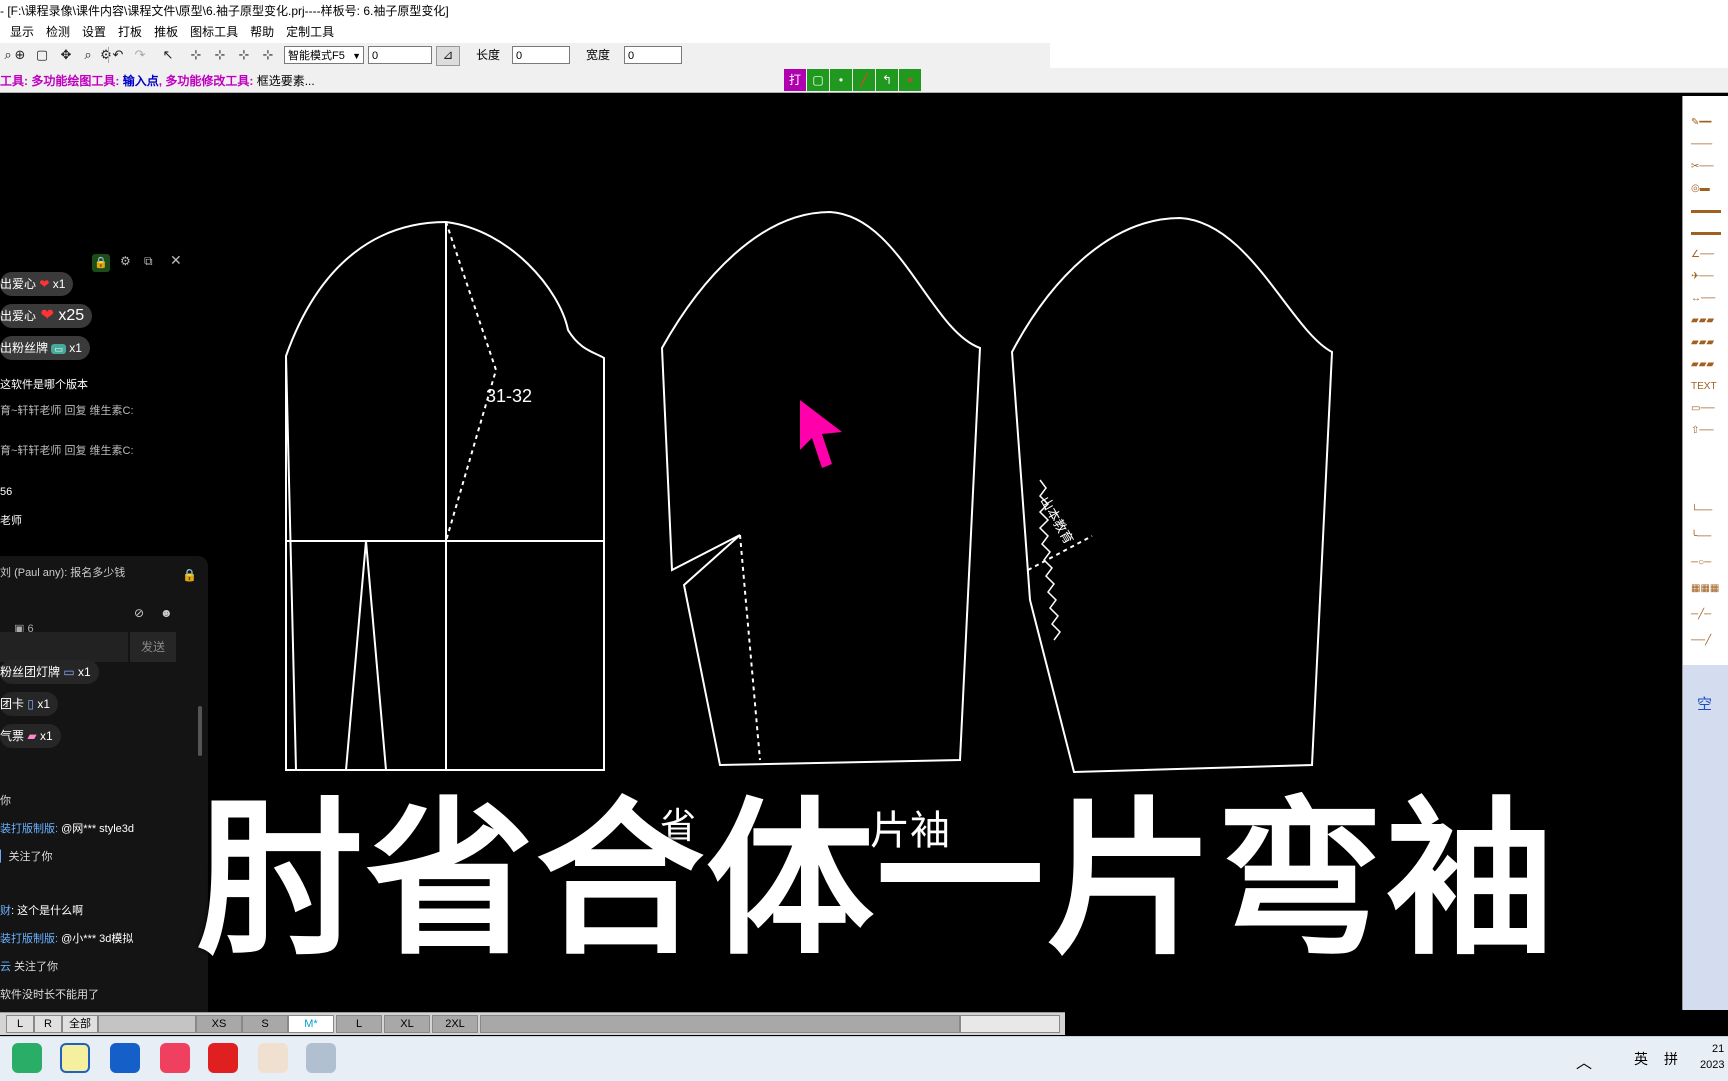  I want to click on corner-snap-button: ↰, so click(887, 80).